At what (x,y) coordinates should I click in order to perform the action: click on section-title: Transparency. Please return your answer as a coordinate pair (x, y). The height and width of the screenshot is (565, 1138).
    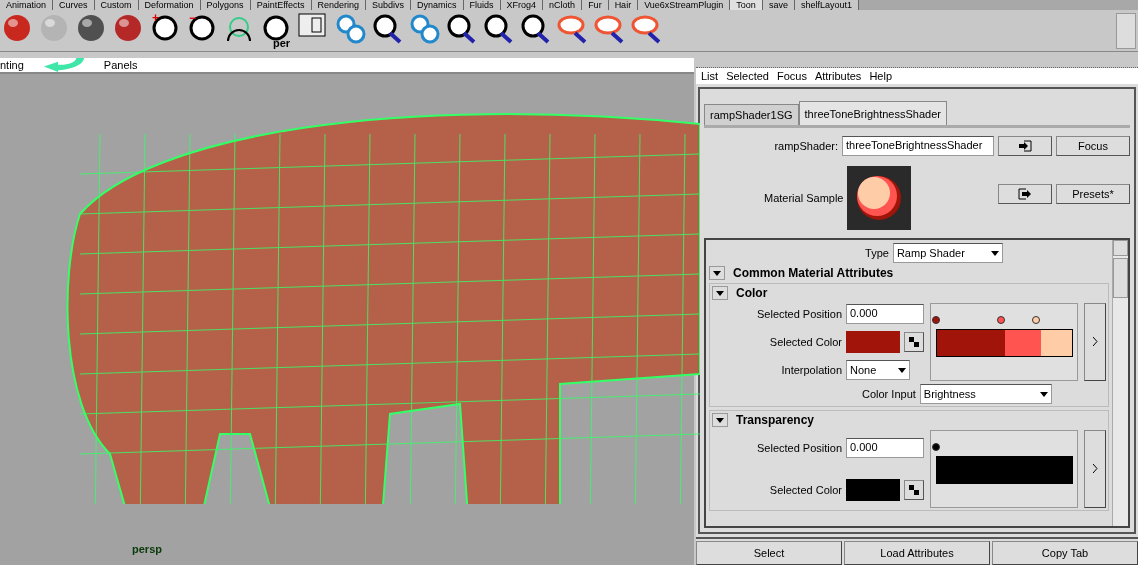
    Looking at the image, I should click on (775, 420).